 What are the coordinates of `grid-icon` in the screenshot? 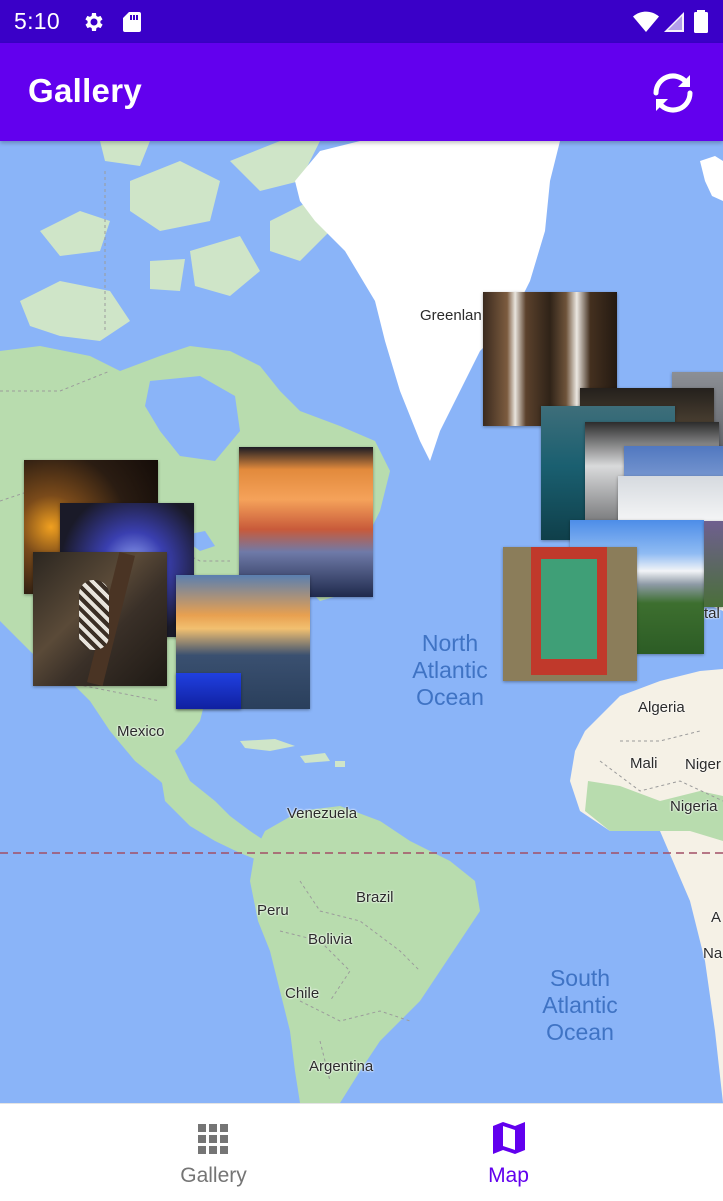 It's located at (213, 1139).